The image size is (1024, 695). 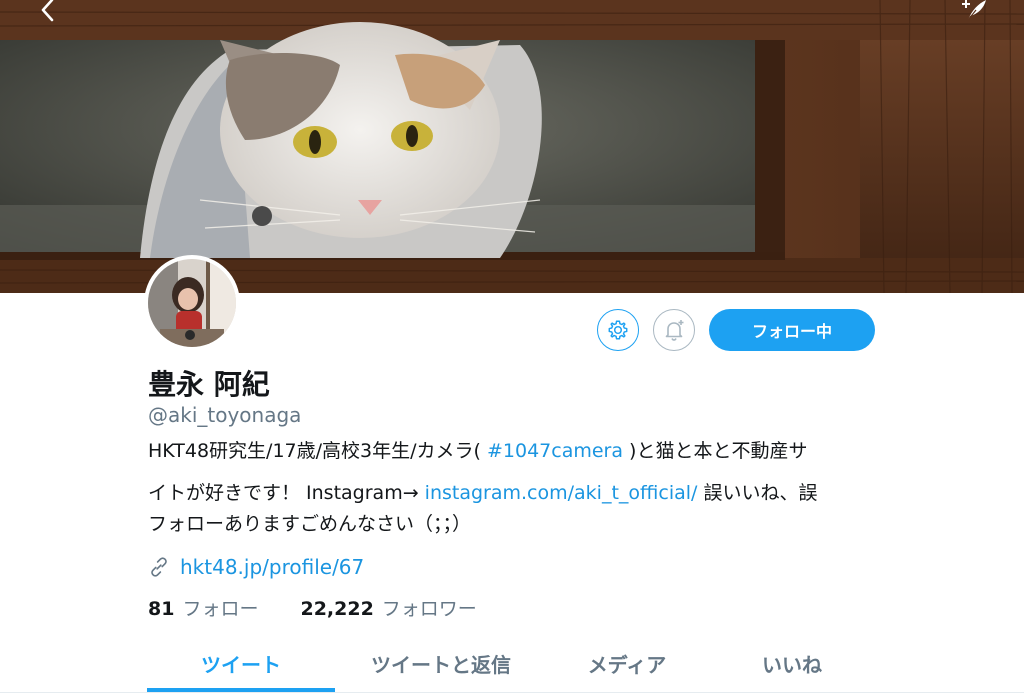 I want to click on website-link: hkt48.jp/profile/67, so click(x=272, y=567).